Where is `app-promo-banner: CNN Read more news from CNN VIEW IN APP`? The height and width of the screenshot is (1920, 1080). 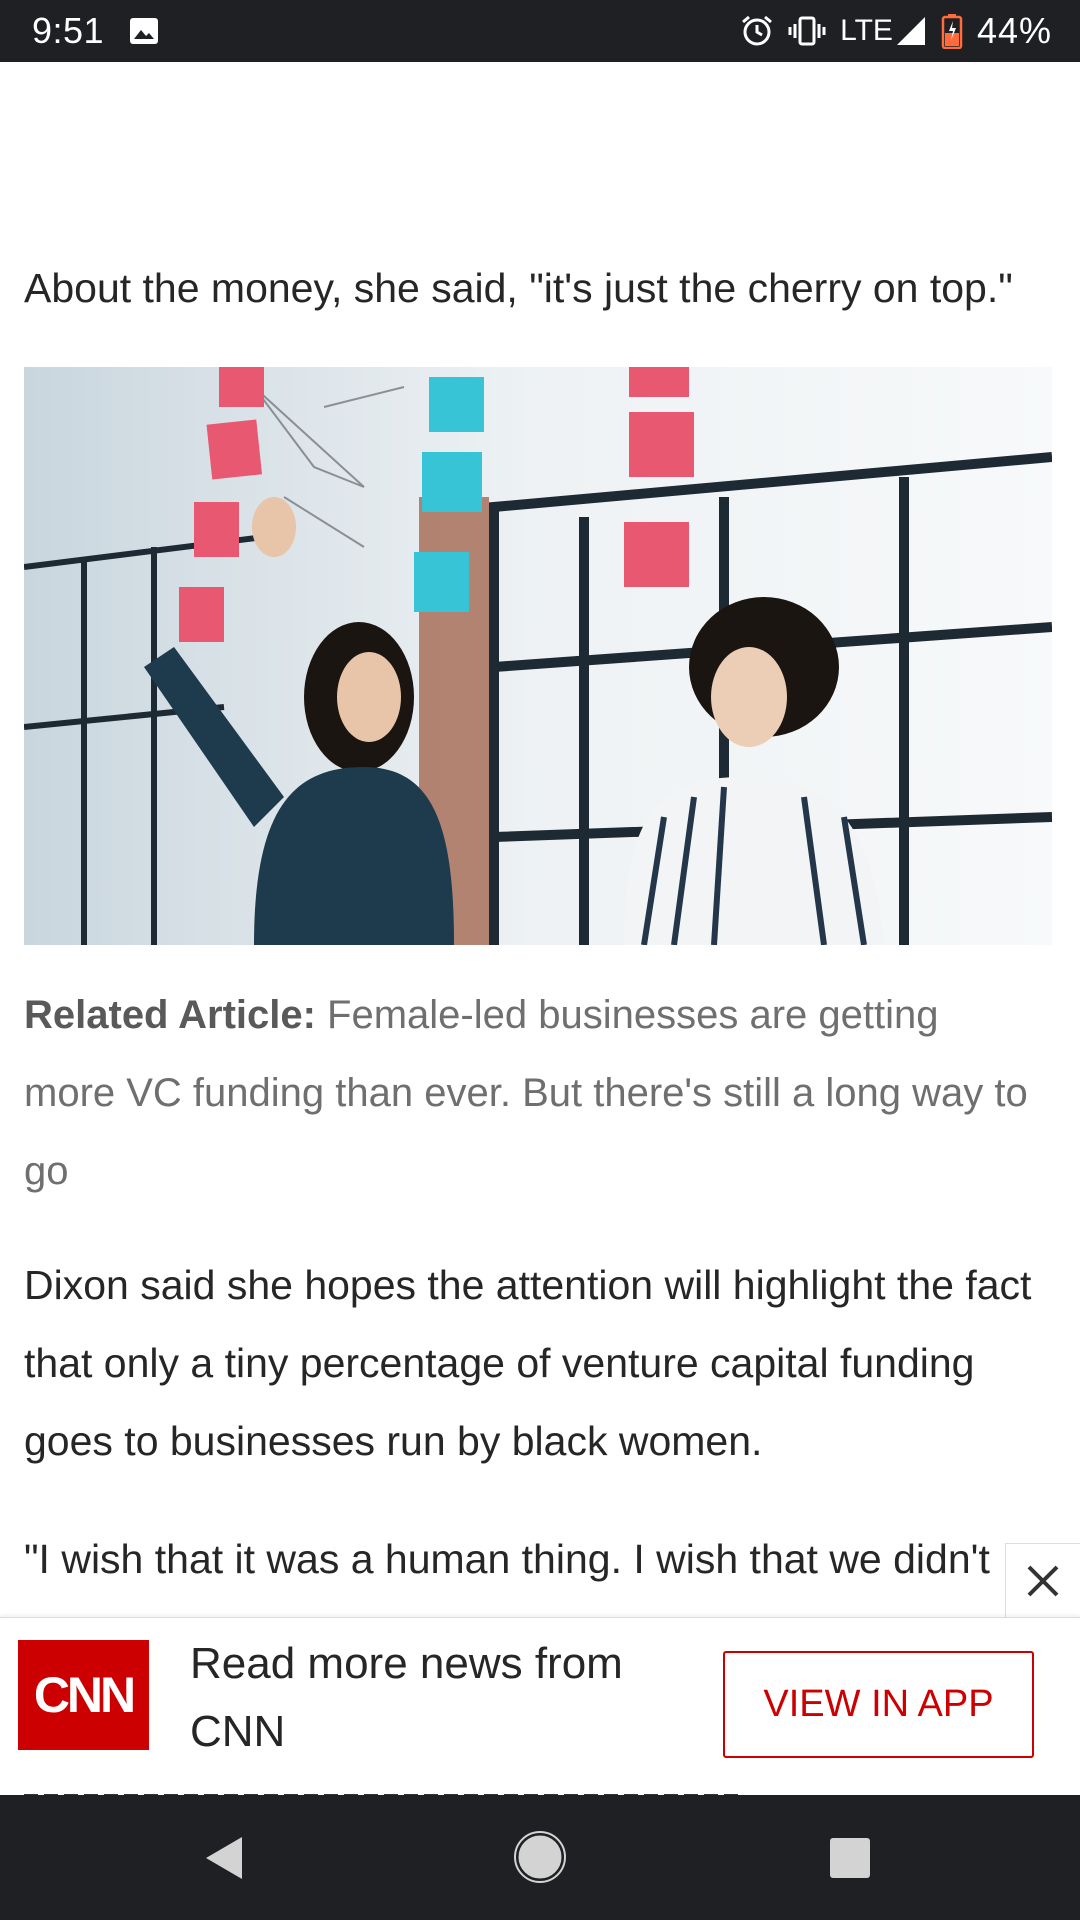 app-promo-banner: CNN Read more news from CNN VIEW IN APP is located at coordinates (540, 1703).